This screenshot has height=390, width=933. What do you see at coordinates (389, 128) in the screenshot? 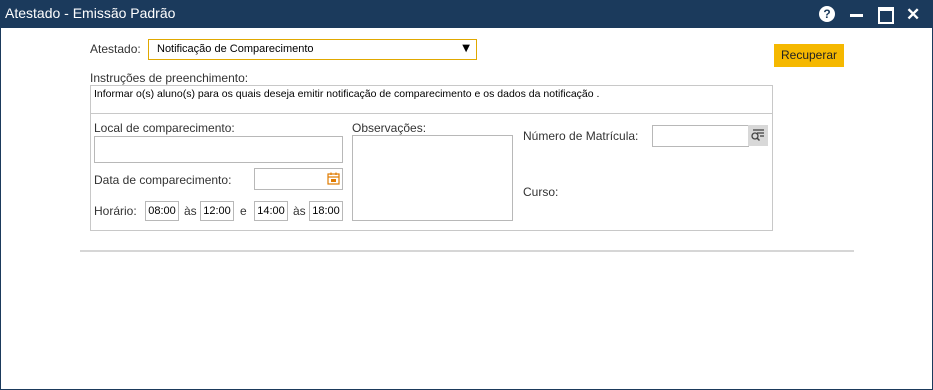
I see `obs-label: Observações:` at bounding box center [389, 128].